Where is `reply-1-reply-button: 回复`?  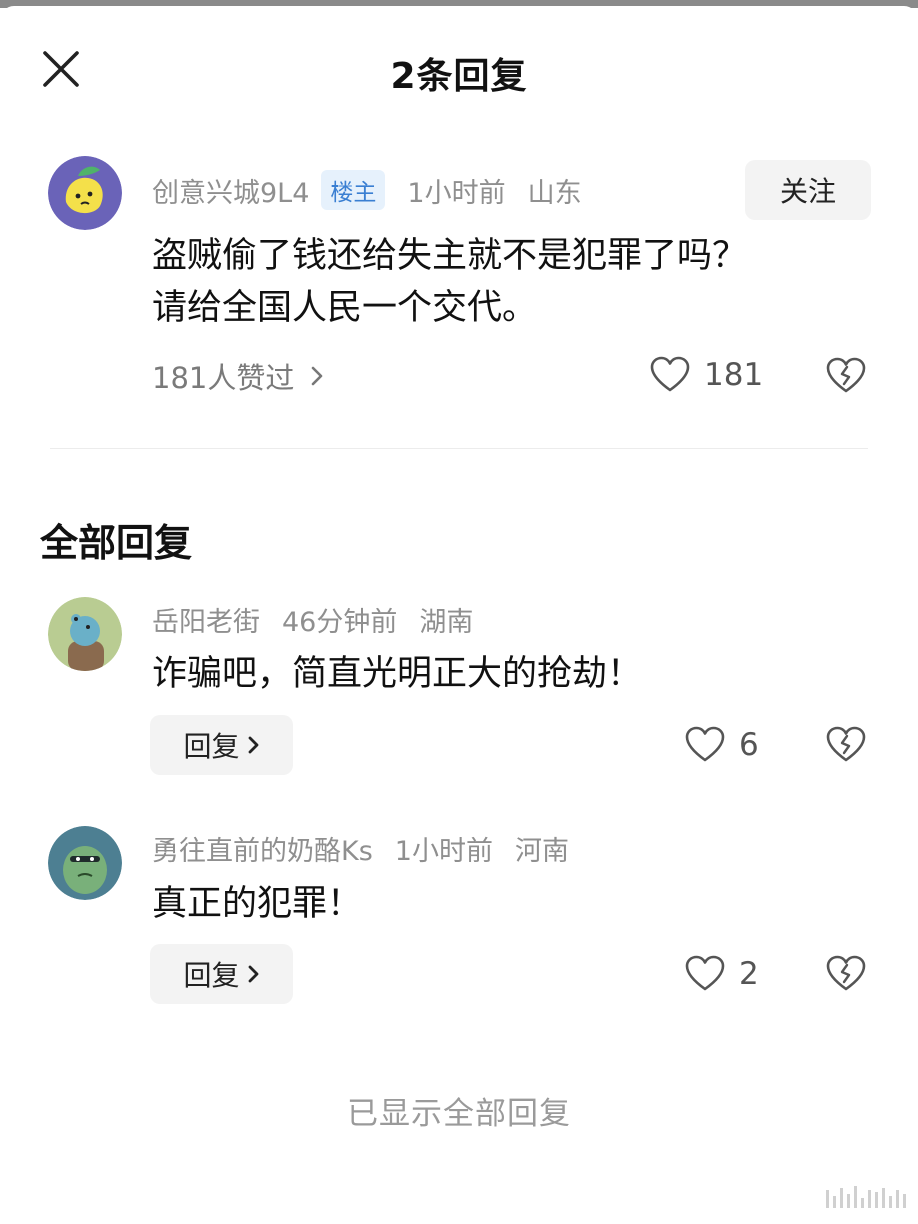 reply-1-reply-button: 回复 is located at coordinates (221, 745).